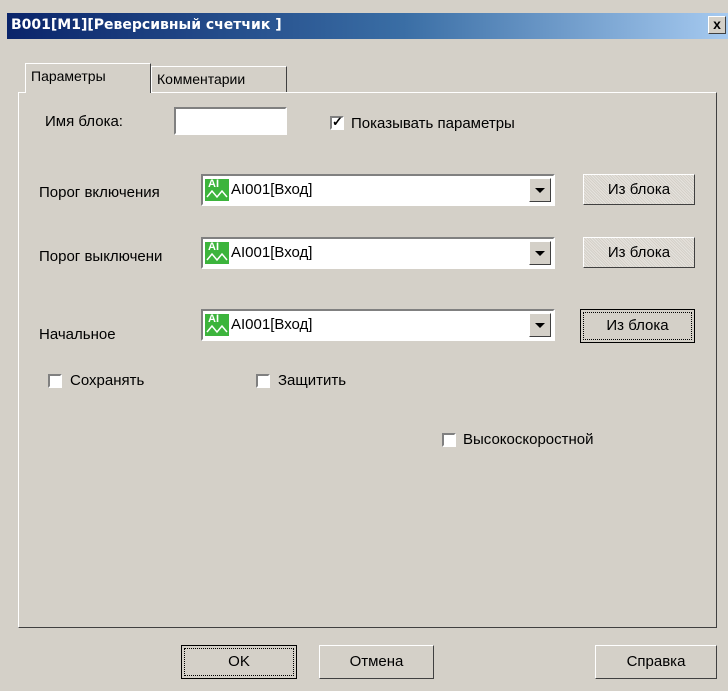 The image size is (728, 691). I want to click on show-params-checkbox: ✓, so click(337, 122).